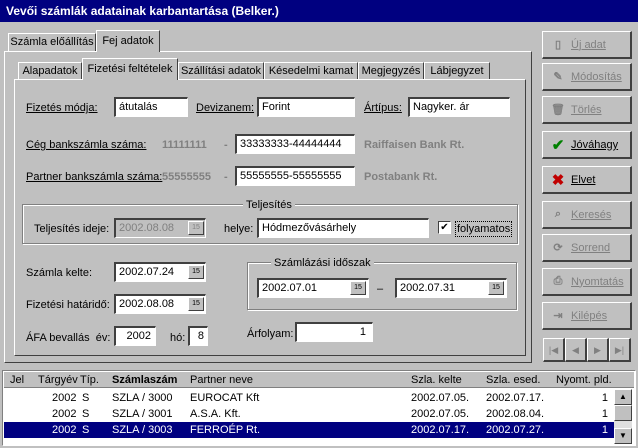  I want to click on tab-fej-adatok: Fej adatok, so click(128, 41).